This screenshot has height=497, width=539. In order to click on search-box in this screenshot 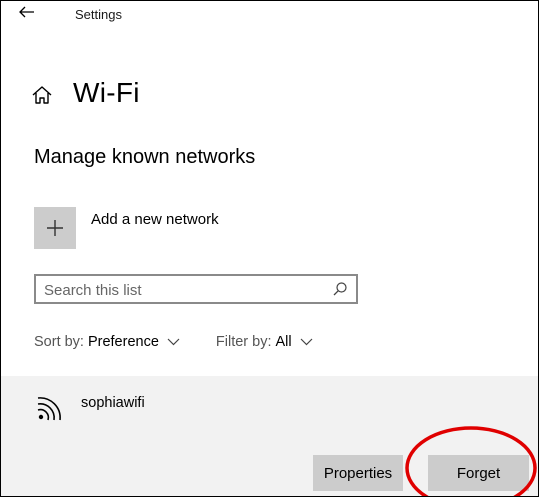, I will do `click(196, 289)`.